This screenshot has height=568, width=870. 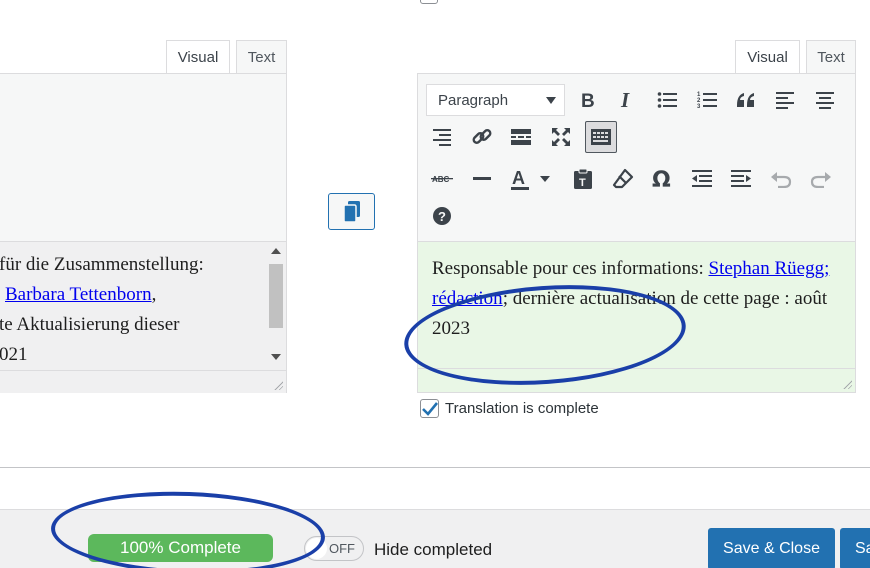 What do you see at coordinates (551, 100) in the screenshot?
I see `chevron-down-icon` at bounding box center [551, 100].